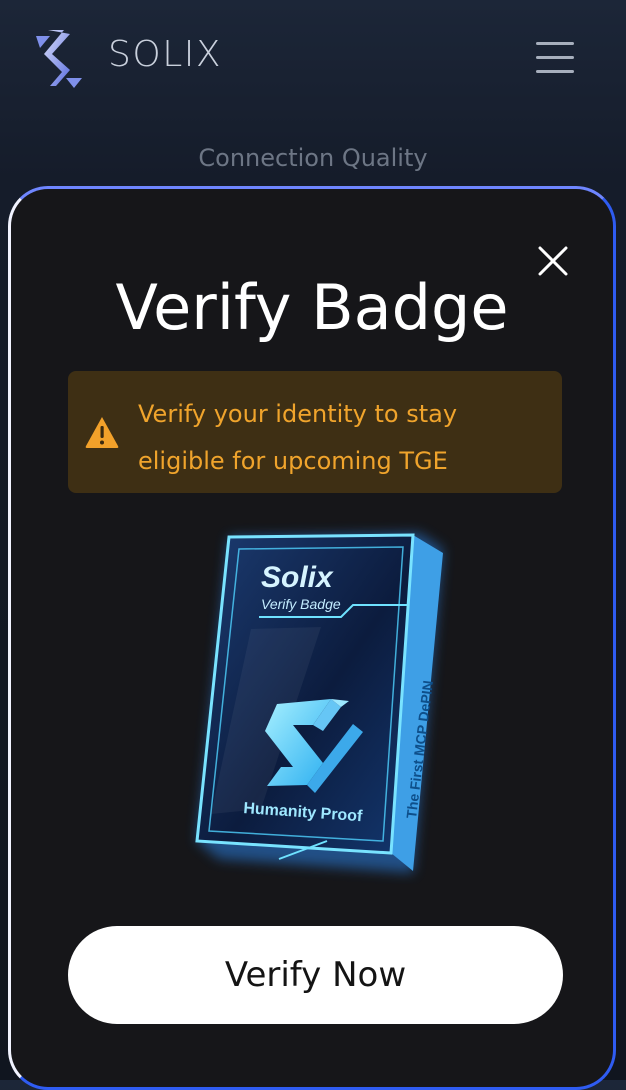 This screenshot has height=1090, width=626. What do you see at coordinates (301, 604) in the screenshot?
I see `badge-subtitle-text: Verify Badge` at bounding box center [301, 604].